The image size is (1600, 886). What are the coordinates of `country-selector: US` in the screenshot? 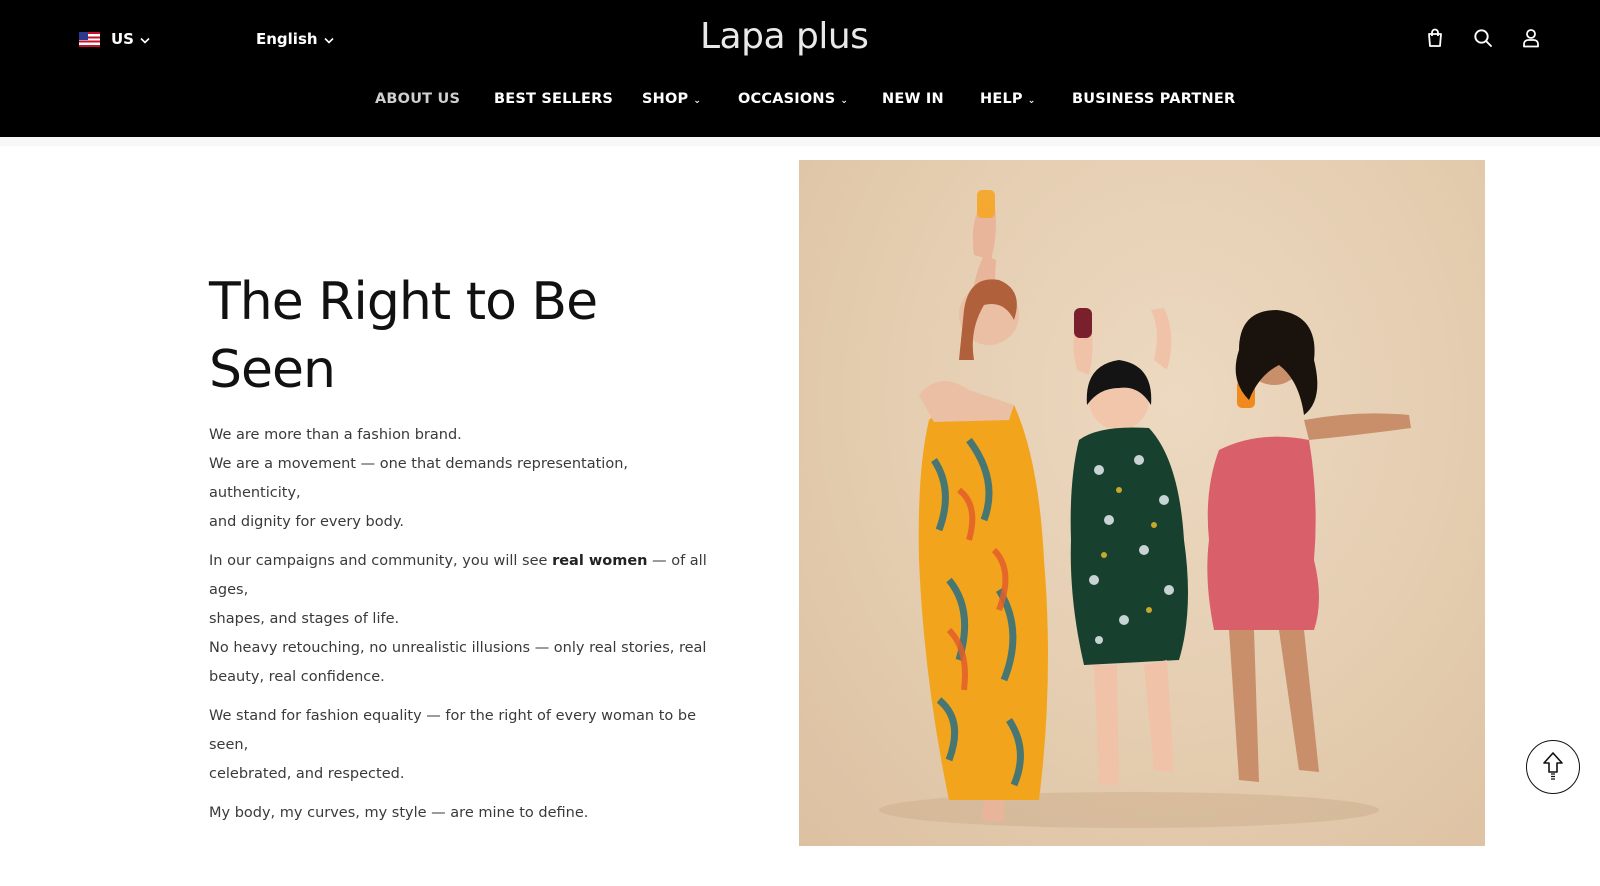 It's located at (114, 39).